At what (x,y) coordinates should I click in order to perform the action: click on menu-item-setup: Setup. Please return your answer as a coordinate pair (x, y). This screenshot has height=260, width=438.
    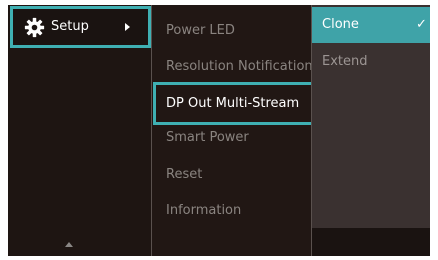
    Looking at the image, I should click on (80, 27).